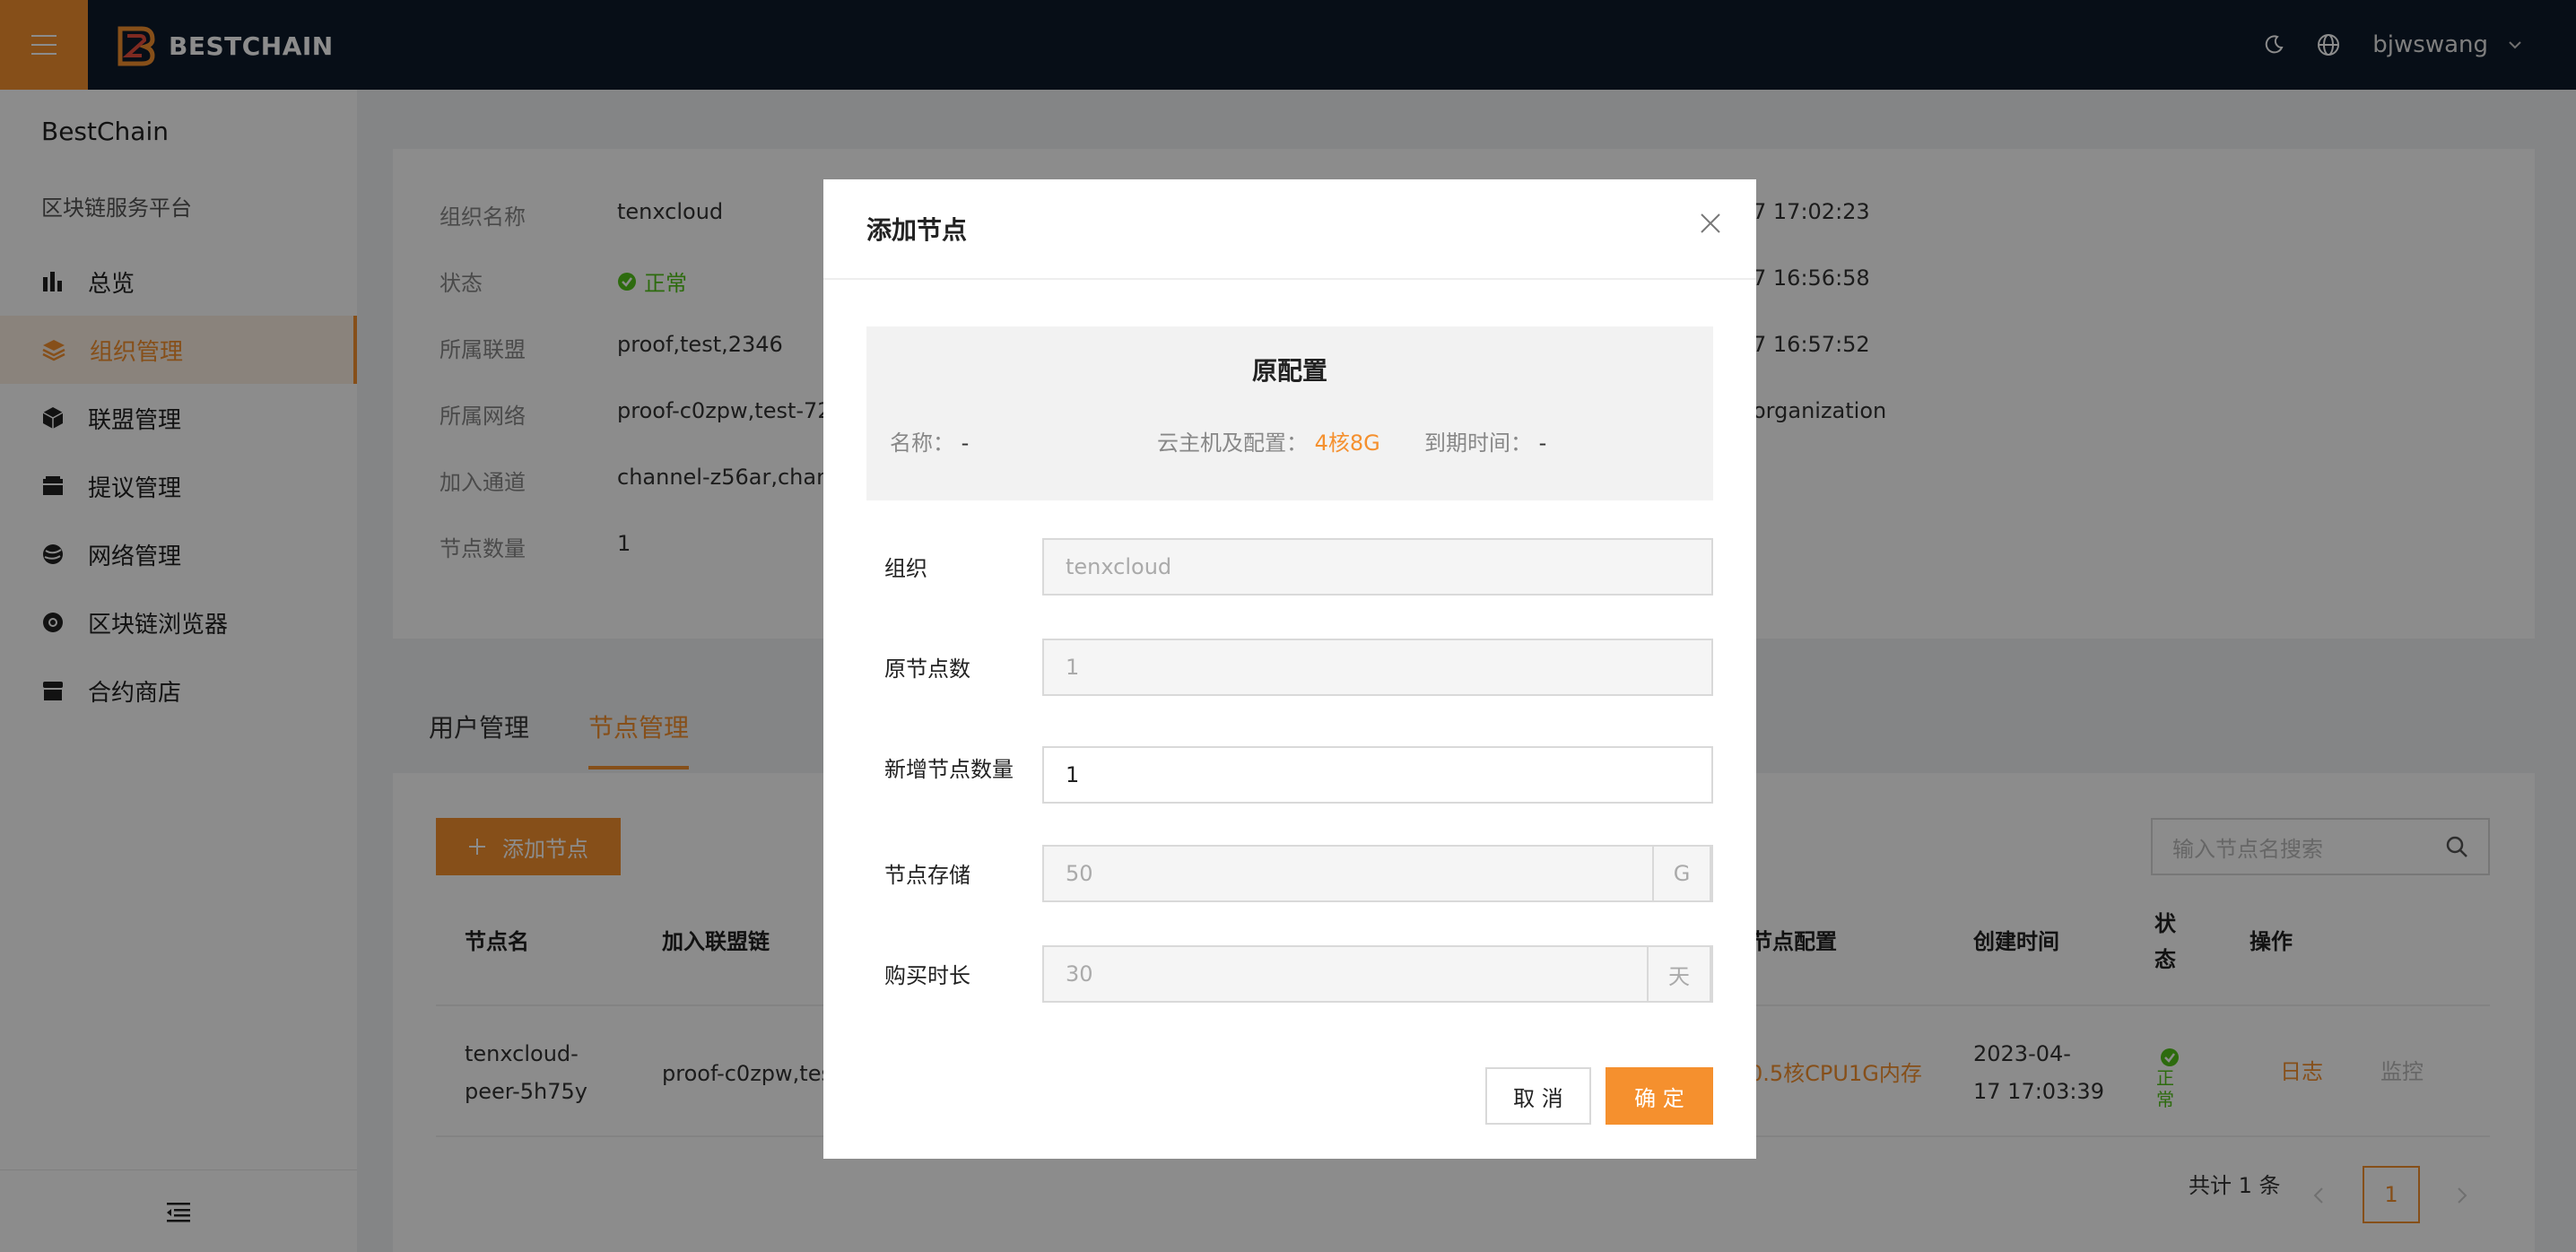 This screenshot has width=2576, height=1252. I want to click on orig-expire: 到期时间： -, so click(1485, 440).